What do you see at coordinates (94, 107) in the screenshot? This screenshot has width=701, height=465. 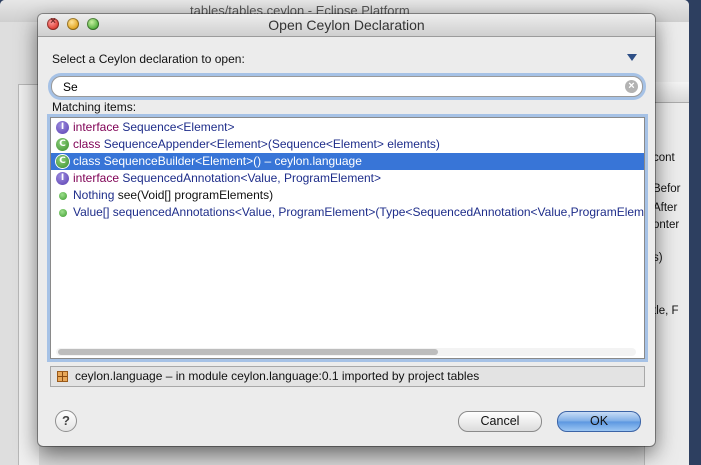 I see `matching-items-label: Matching items:` at bounding box center [94, 107].